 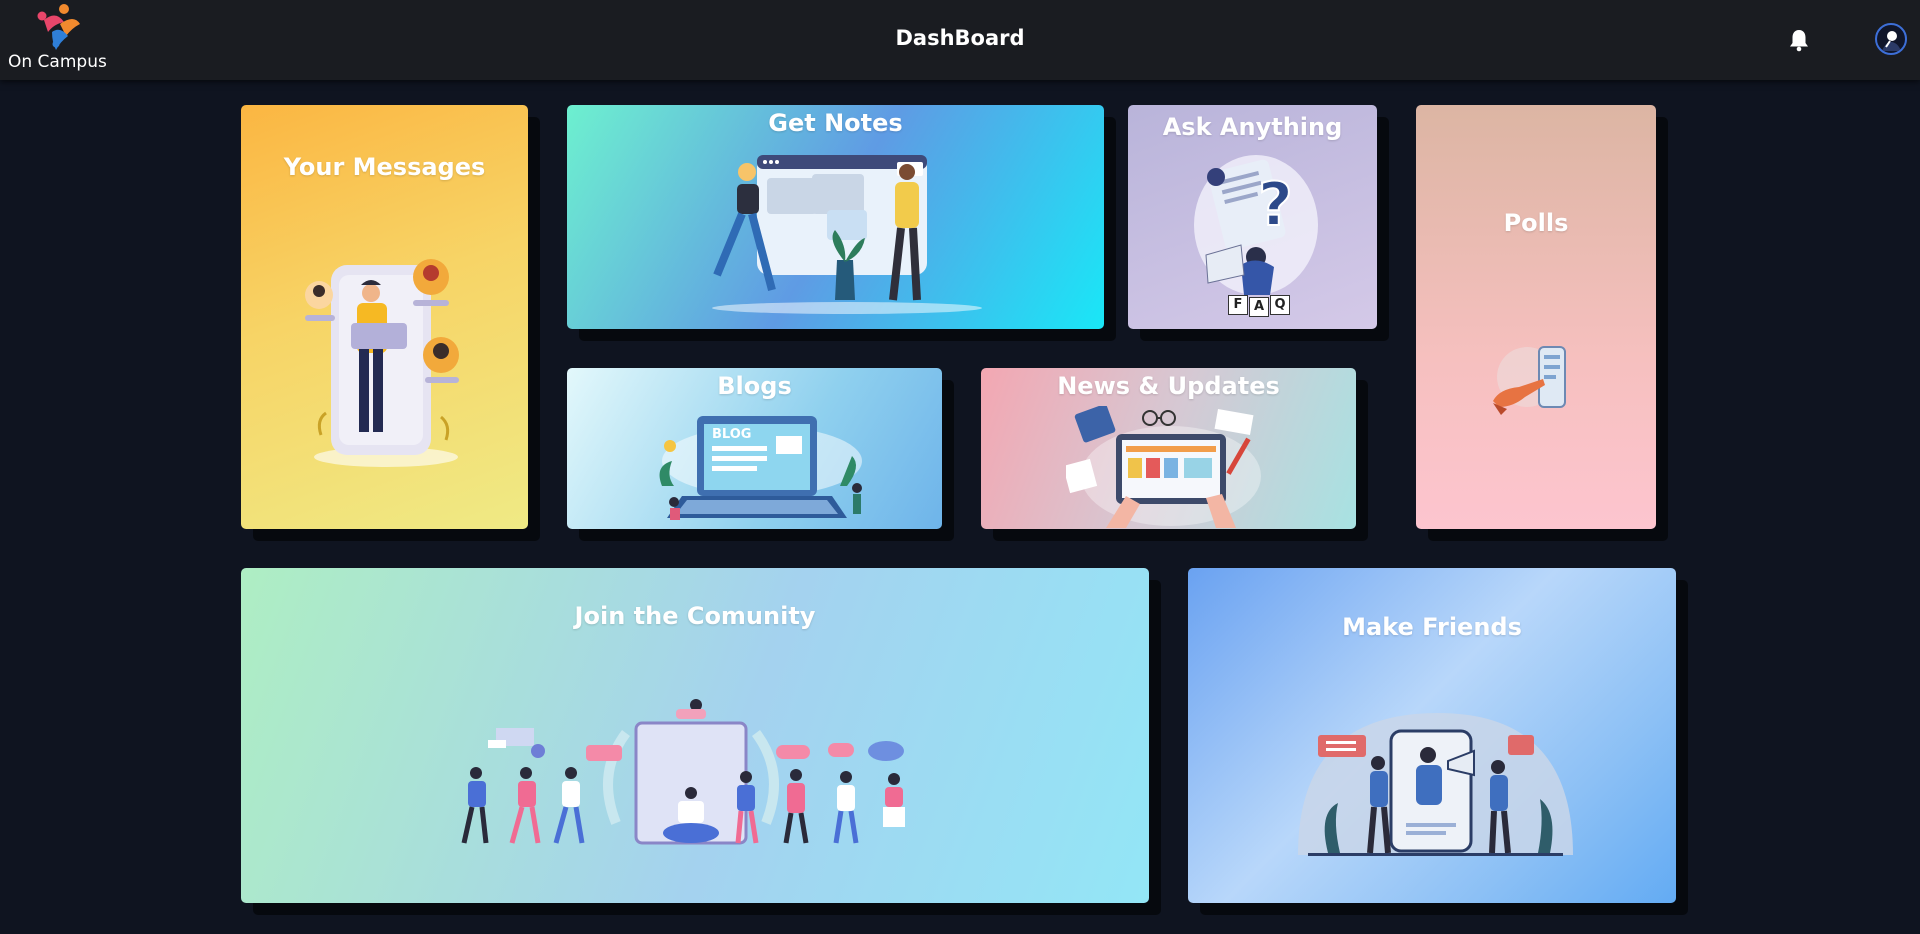 I want to click on card-your-messages: Your Messages, so click(x=384, y=317).